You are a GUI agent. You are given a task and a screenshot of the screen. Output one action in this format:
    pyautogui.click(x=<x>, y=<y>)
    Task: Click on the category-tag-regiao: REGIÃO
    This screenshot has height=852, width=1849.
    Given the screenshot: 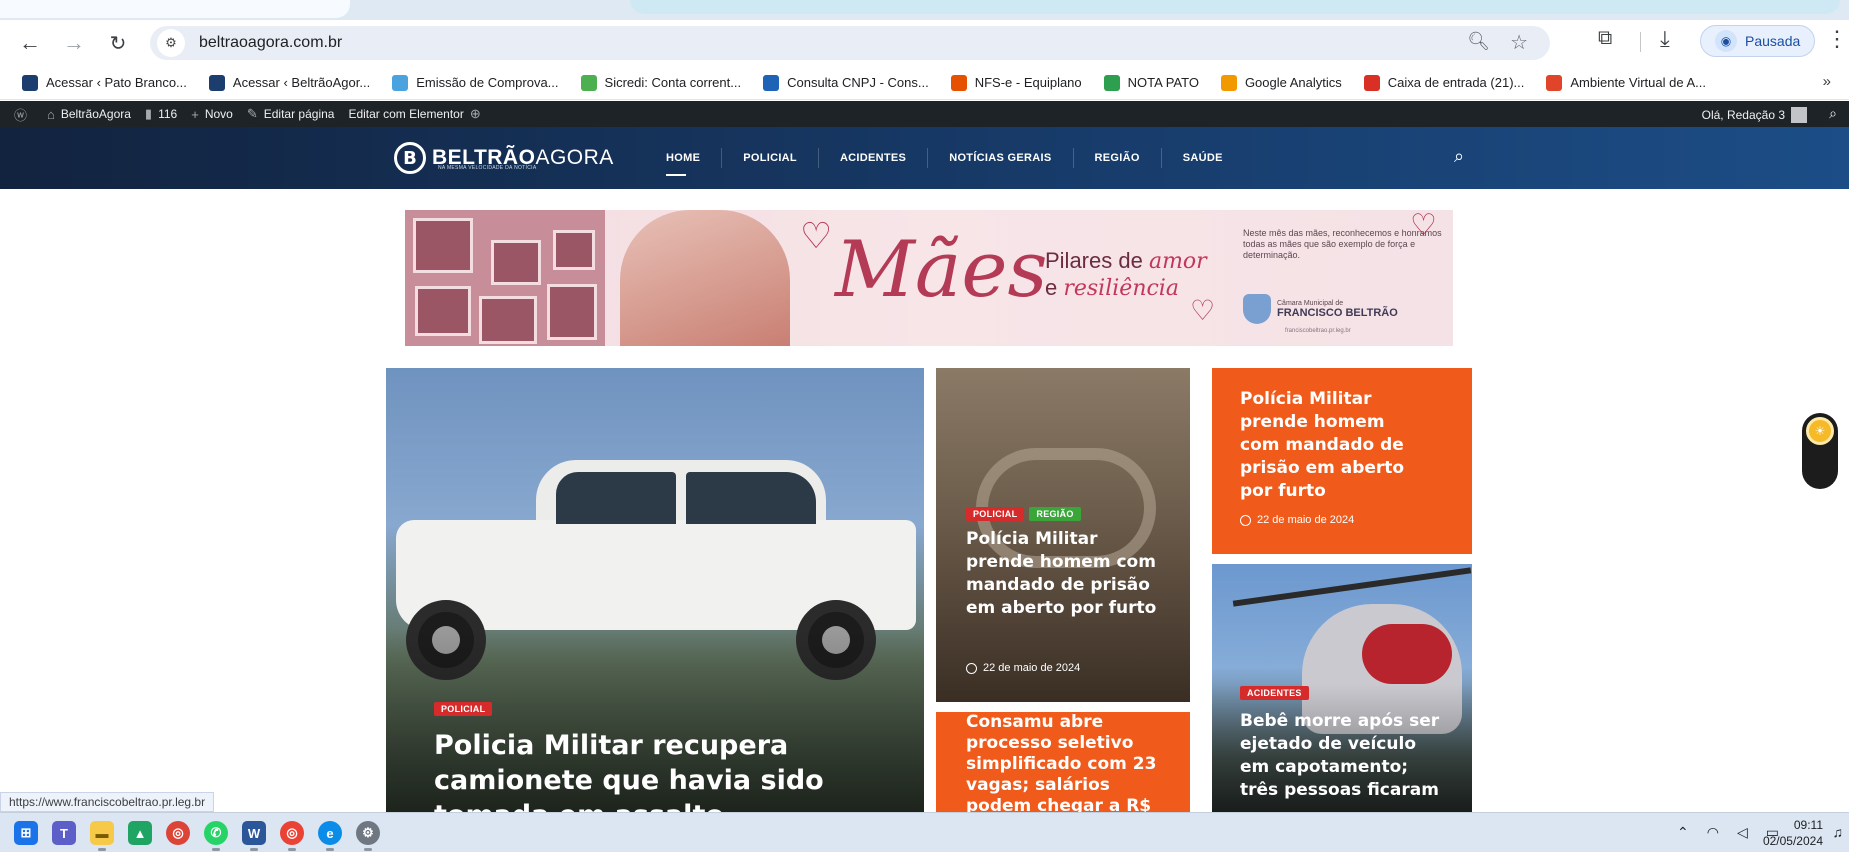 What is the action you would take?
    pyautogui.click(x=1055, y=514)
    